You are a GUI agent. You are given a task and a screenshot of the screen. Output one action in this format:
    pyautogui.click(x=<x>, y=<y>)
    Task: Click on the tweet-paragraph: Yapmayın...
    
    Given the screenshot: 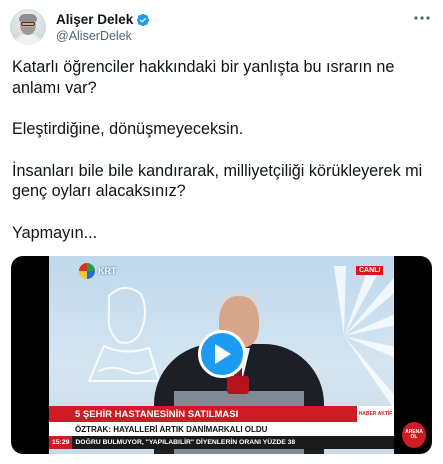 What is the action you would take?
    pyautogui.click(x=55, y=232)
    